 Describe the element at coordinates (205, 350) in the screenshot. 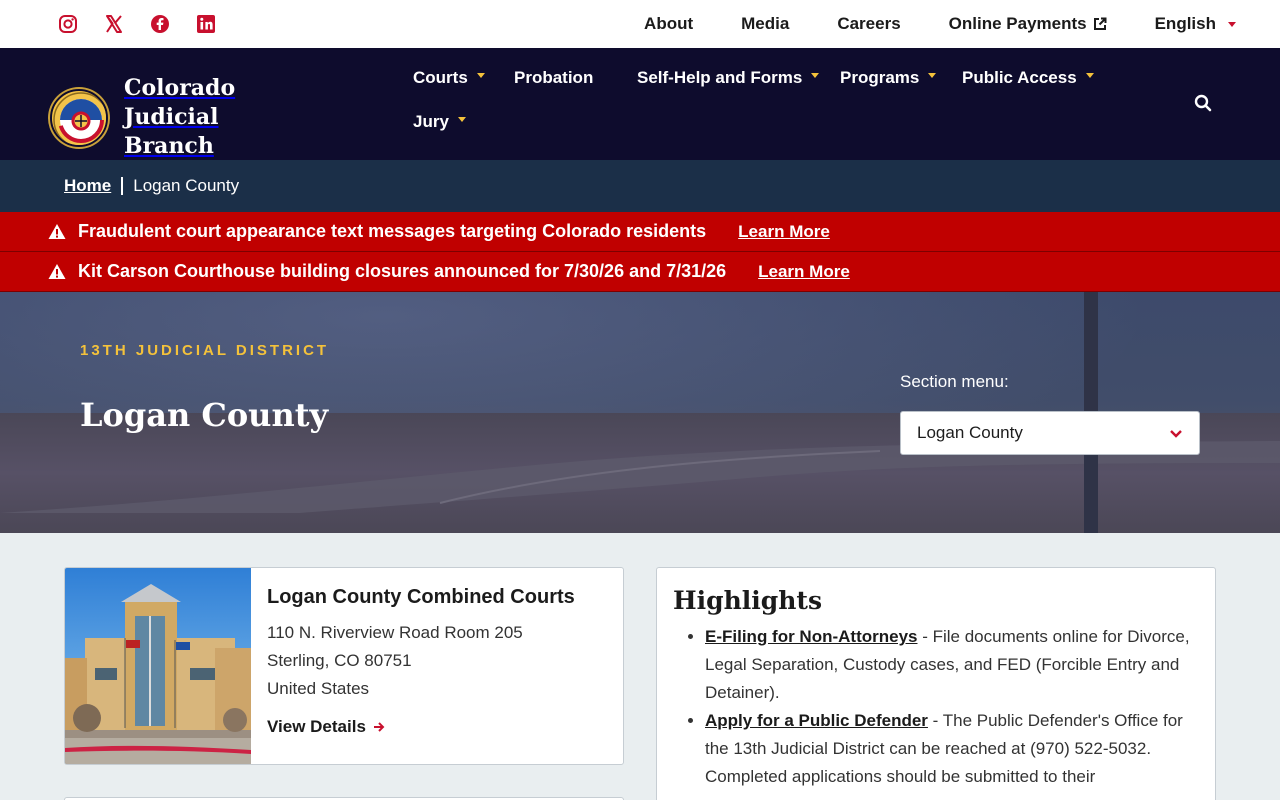

I see `district-eyebrow: 13TH JUDICIAL DISTRICT` at that location.